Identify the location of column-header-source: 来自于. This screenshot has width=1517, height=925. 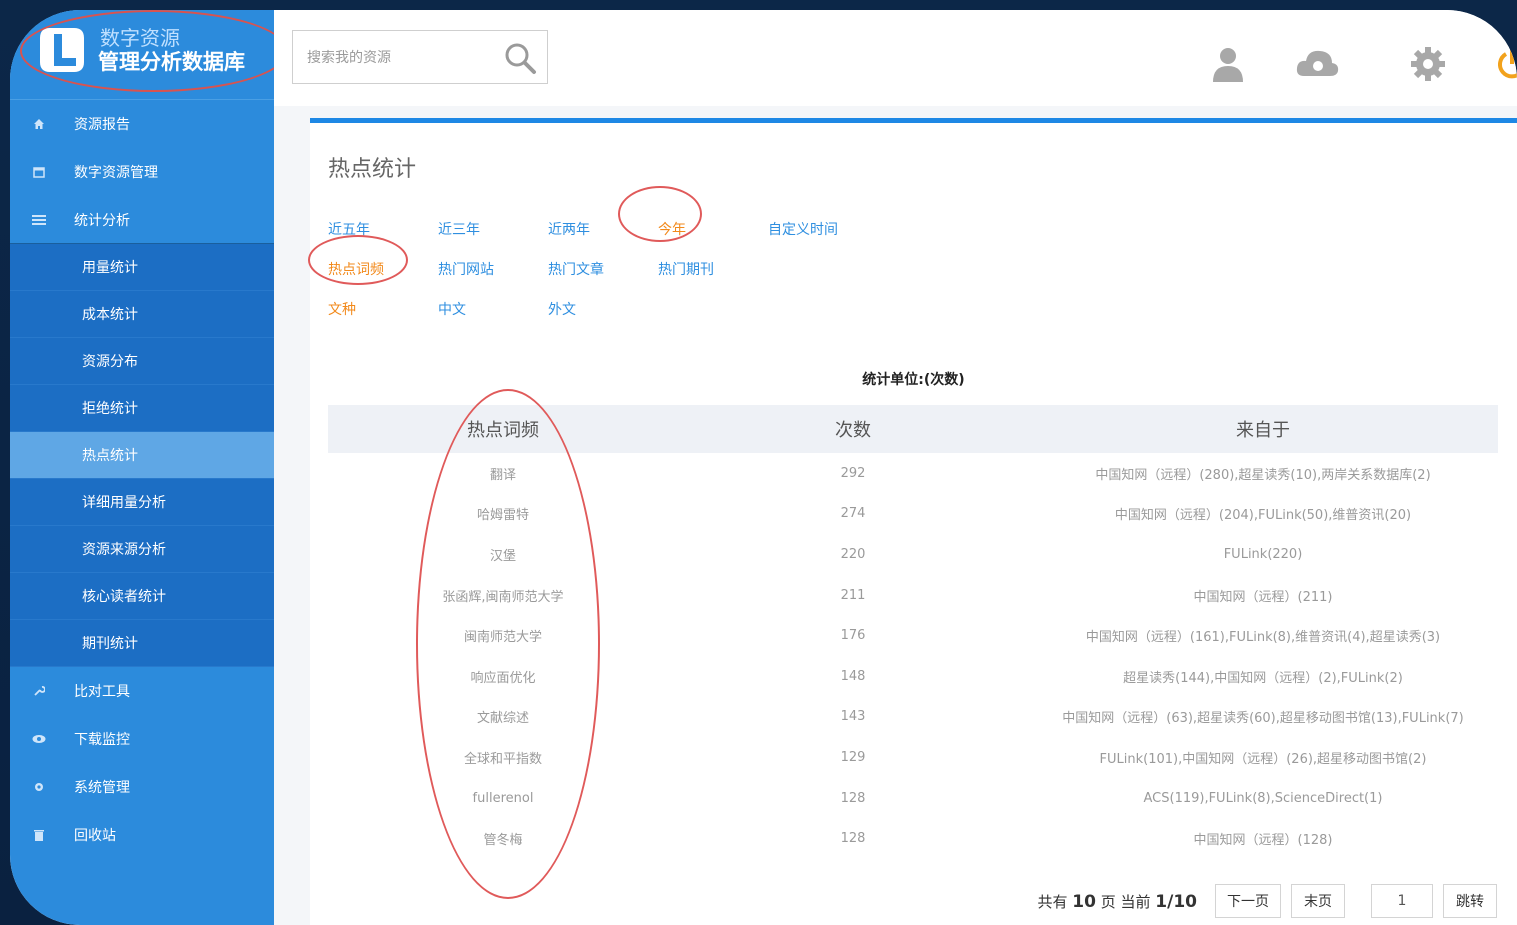
(1263, 429).